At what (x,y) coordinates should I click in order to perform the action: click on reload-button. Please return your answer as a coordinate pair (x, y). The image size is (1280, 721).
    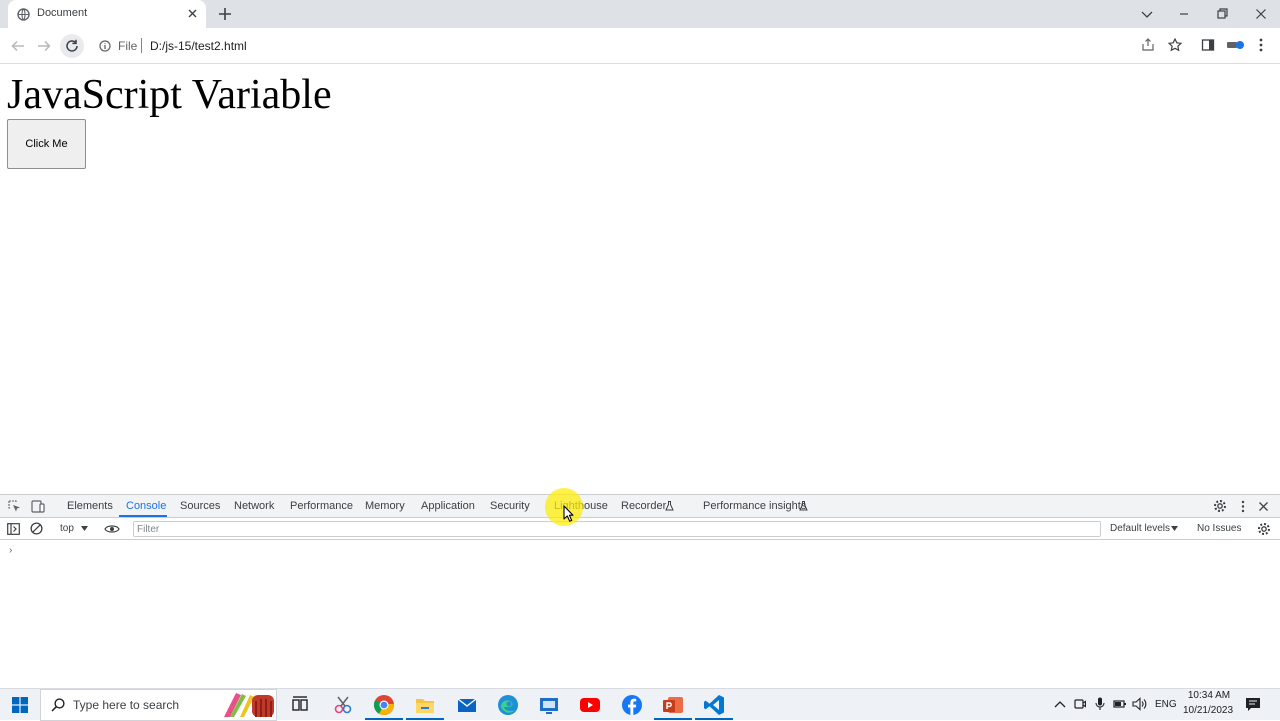
    Looking at the image, I should click on (72, 46).